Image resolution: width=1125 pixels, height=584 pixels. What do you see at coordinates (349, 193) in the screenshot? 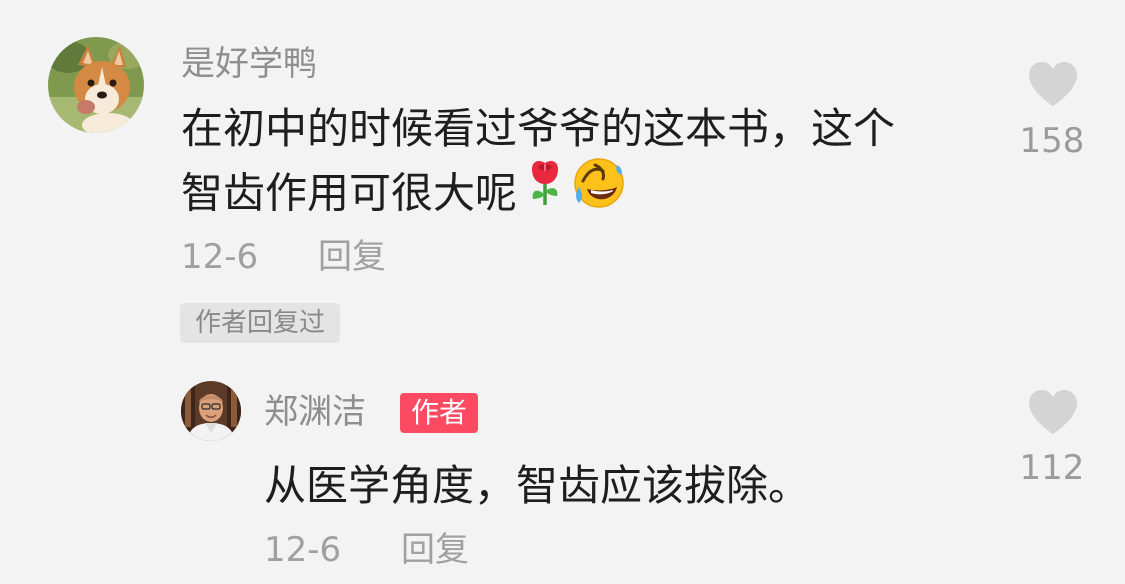
I see `comment-text-line-2-text: 智齿作用可很大呢` at bounding box center [349, 193].